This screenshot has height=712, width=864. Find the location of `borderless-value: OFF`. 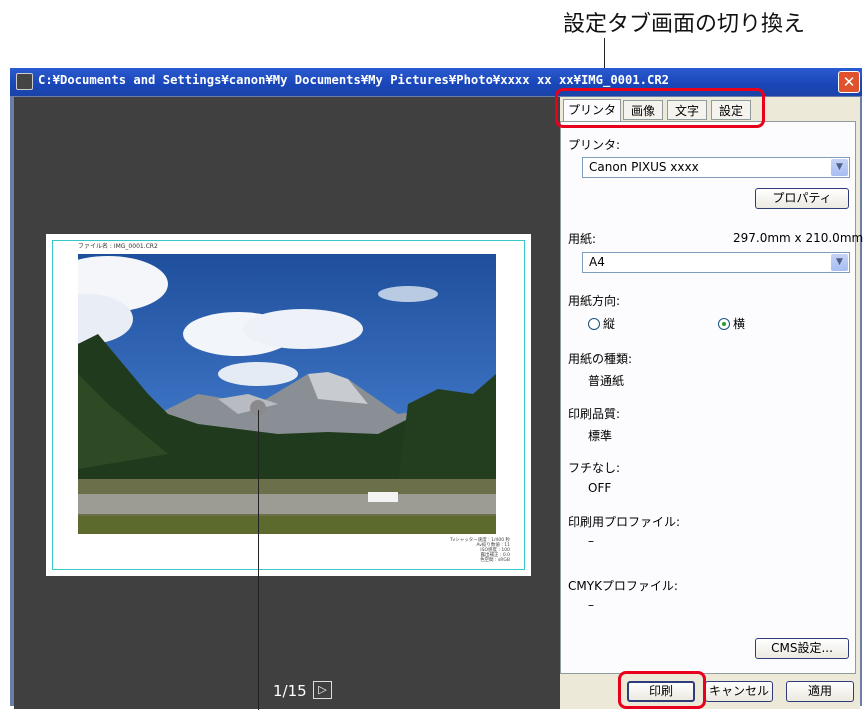

borderless-value: OFF is located at coordinates (600, 488).